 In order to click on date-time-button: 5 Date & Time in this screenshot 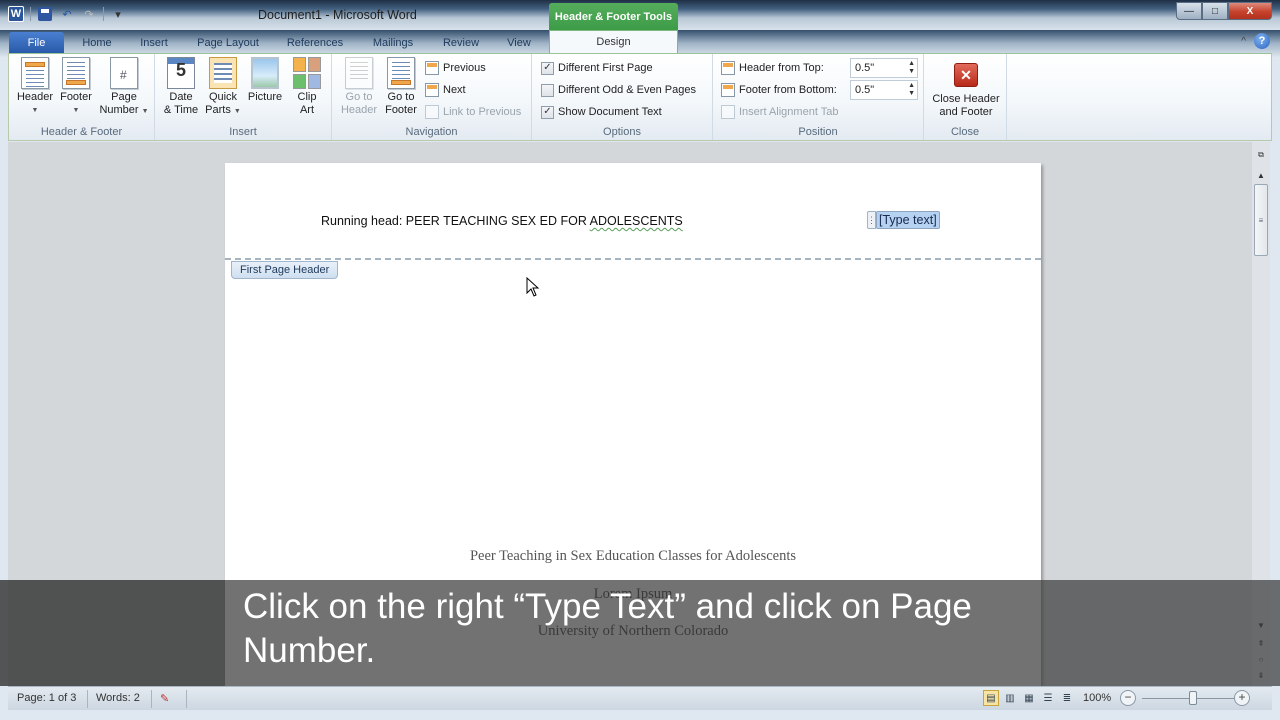, I will do `click(181, 87)`.